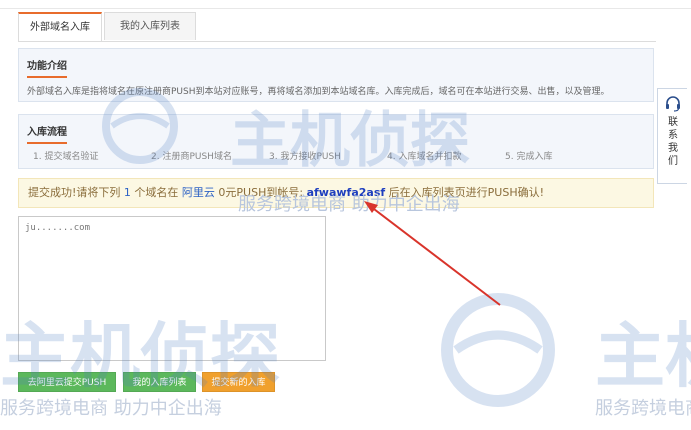 The image size is (691, 430). I want to click on watermark-globe-icon, so click(498, 350).